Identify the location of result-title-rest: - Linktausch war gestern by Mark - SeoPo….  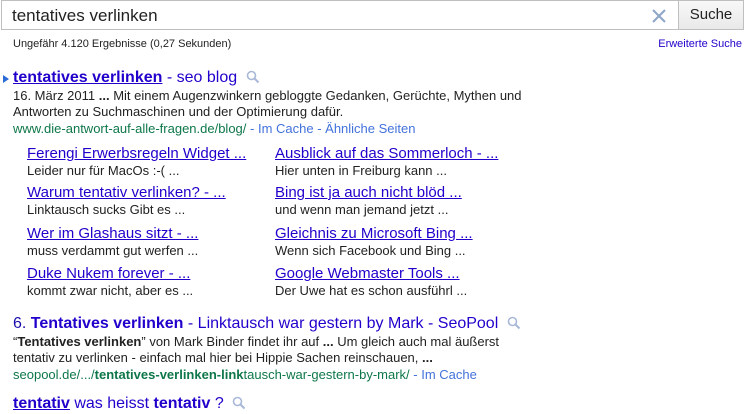
(340, 323).